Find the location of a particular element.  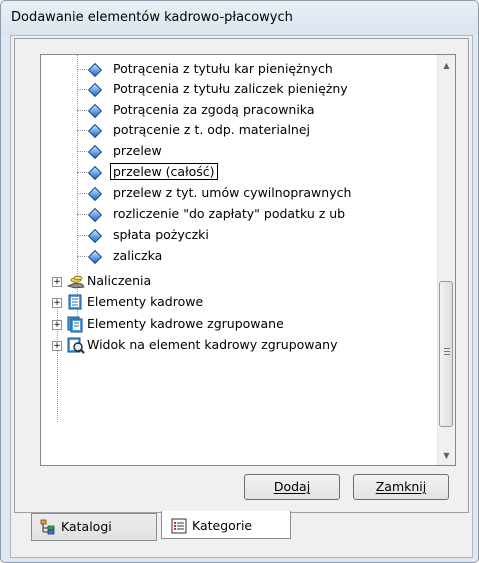

tab-katalogi: Katalogi is located at coordinates (94, 527).